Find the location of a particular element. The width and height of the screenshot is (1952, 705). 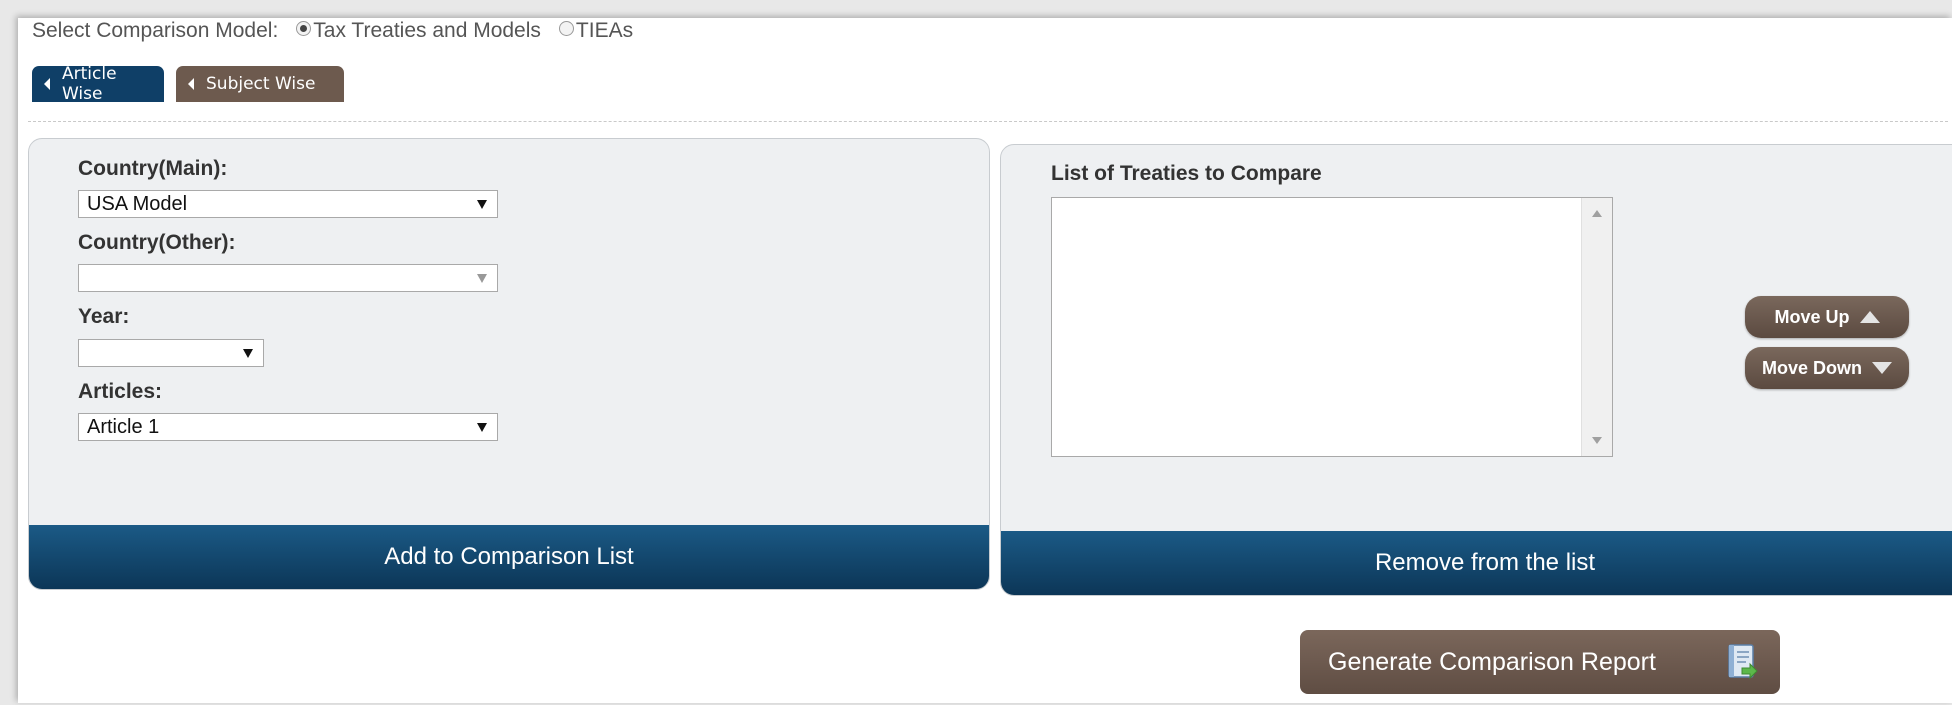

add-to-comparison-button: Add to Comparison List is located at coordinates (509, 557).